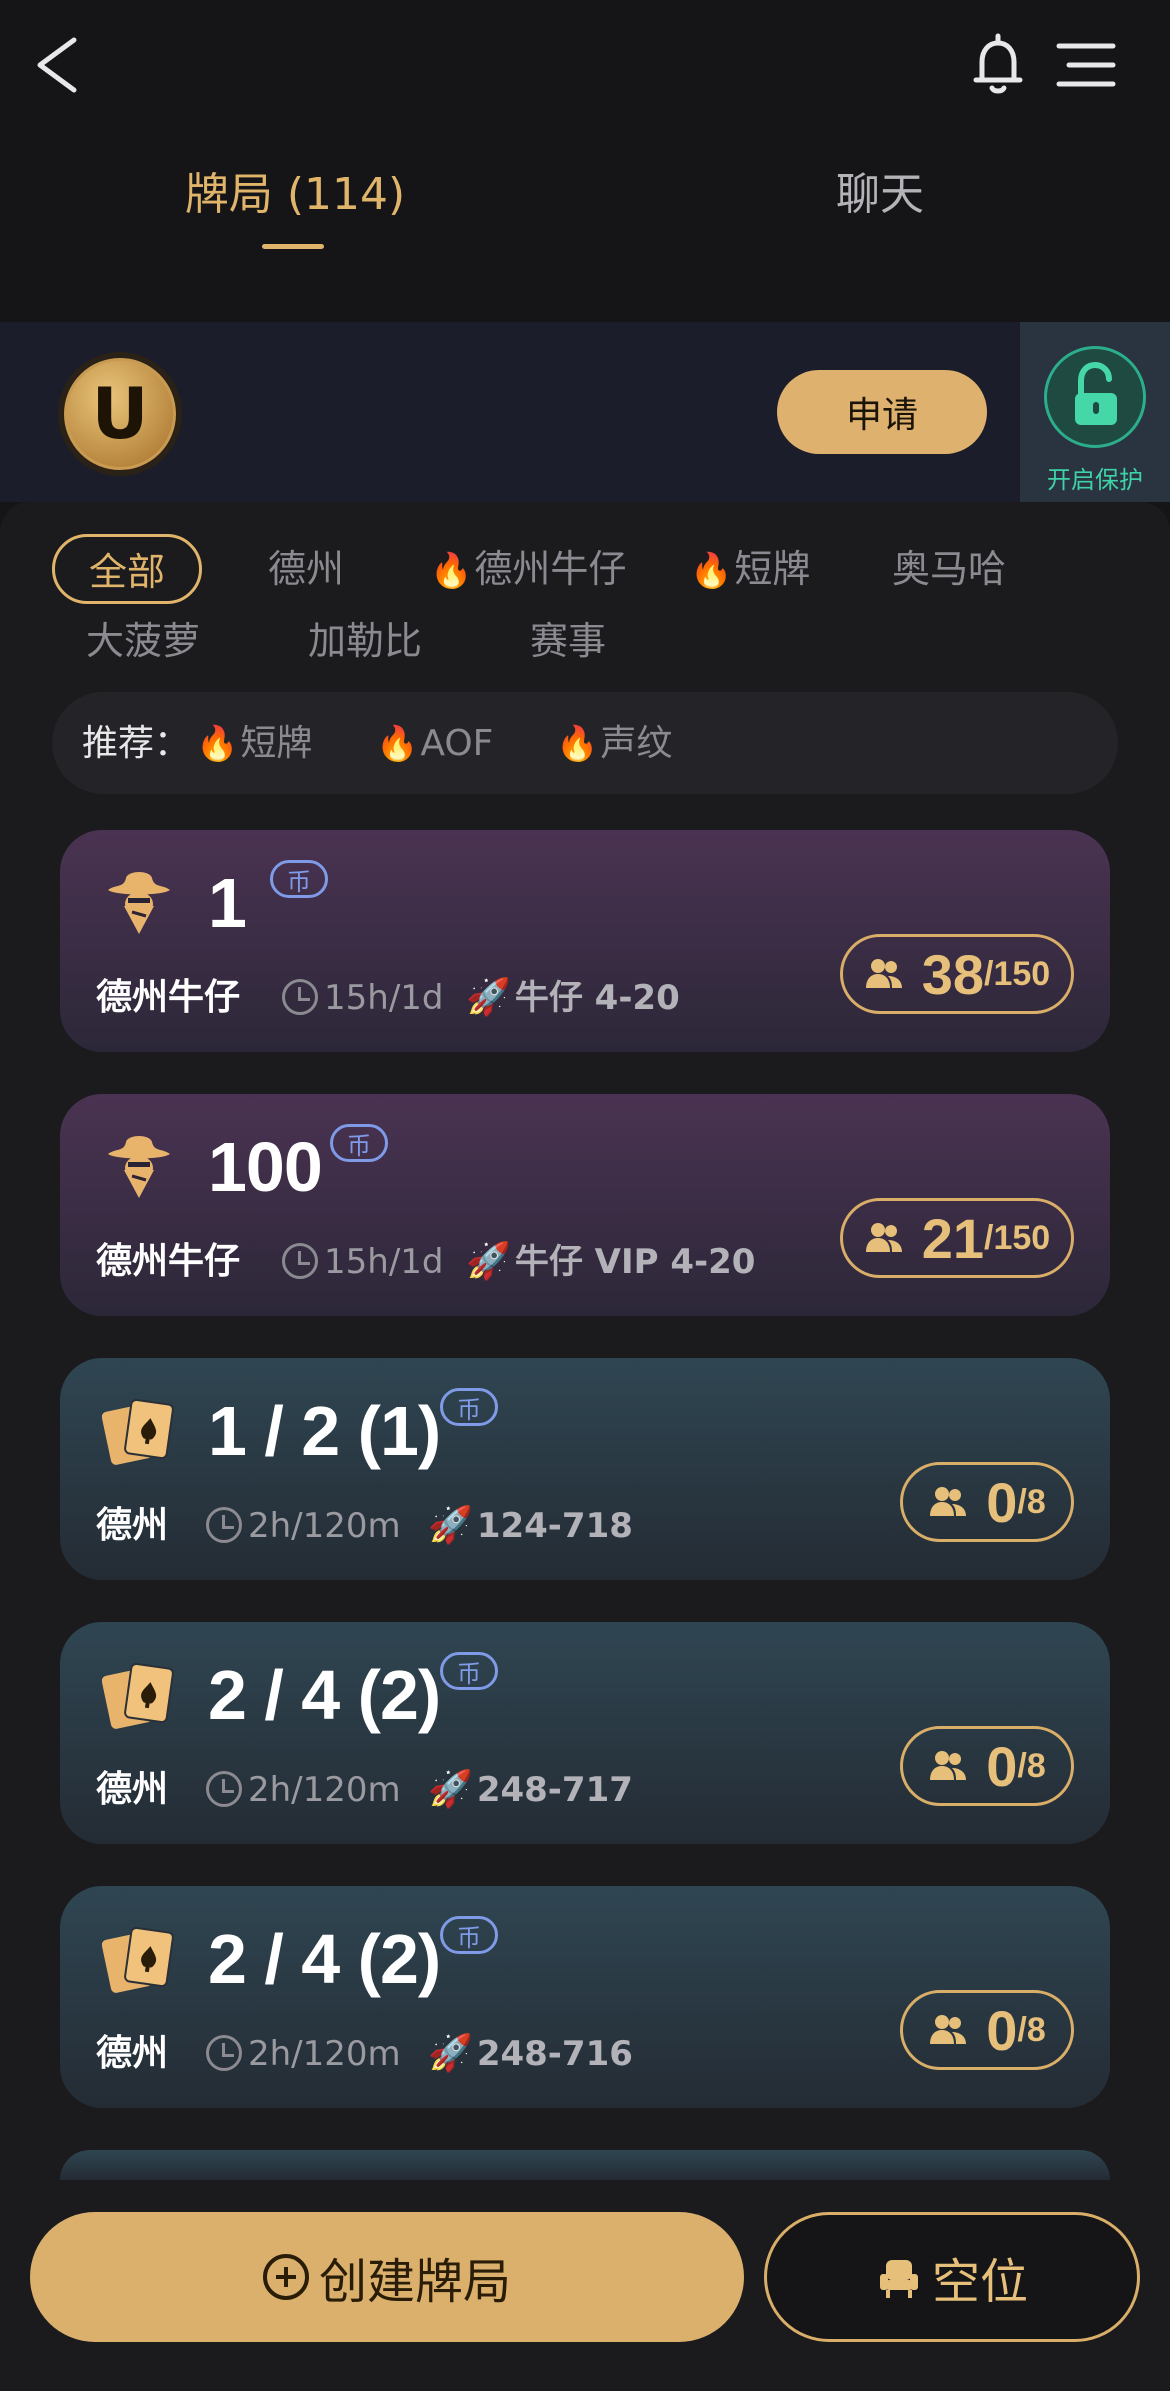 This screenshot has height=2391, width=1170. I want to click on create-game-button: 创建牌局, so click(387, 2277).